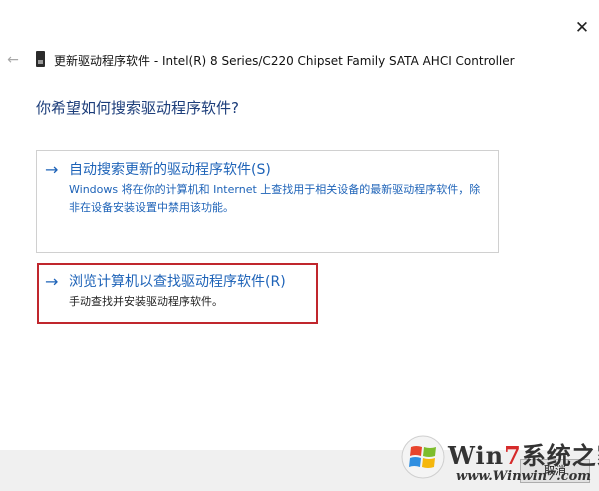 The image size is (599, 491). What do you see at coordinates (423, 457) in the screenshot?
I see `windows-logo-icon` at bounding box center [423, 457].